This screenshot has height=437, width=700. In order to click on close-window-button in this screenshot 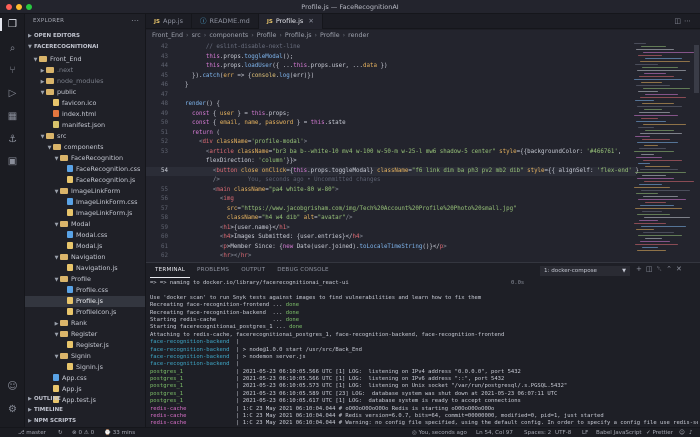, I will do `click(9, 7)`.